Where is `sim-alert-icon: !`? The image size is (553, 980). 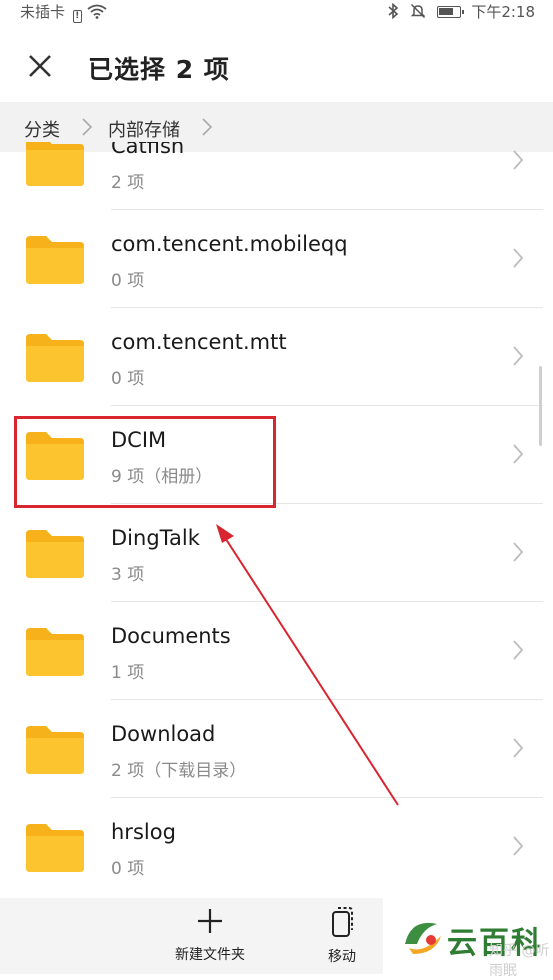 sim-alert-icon: ! is located at coordinates (77, 16).